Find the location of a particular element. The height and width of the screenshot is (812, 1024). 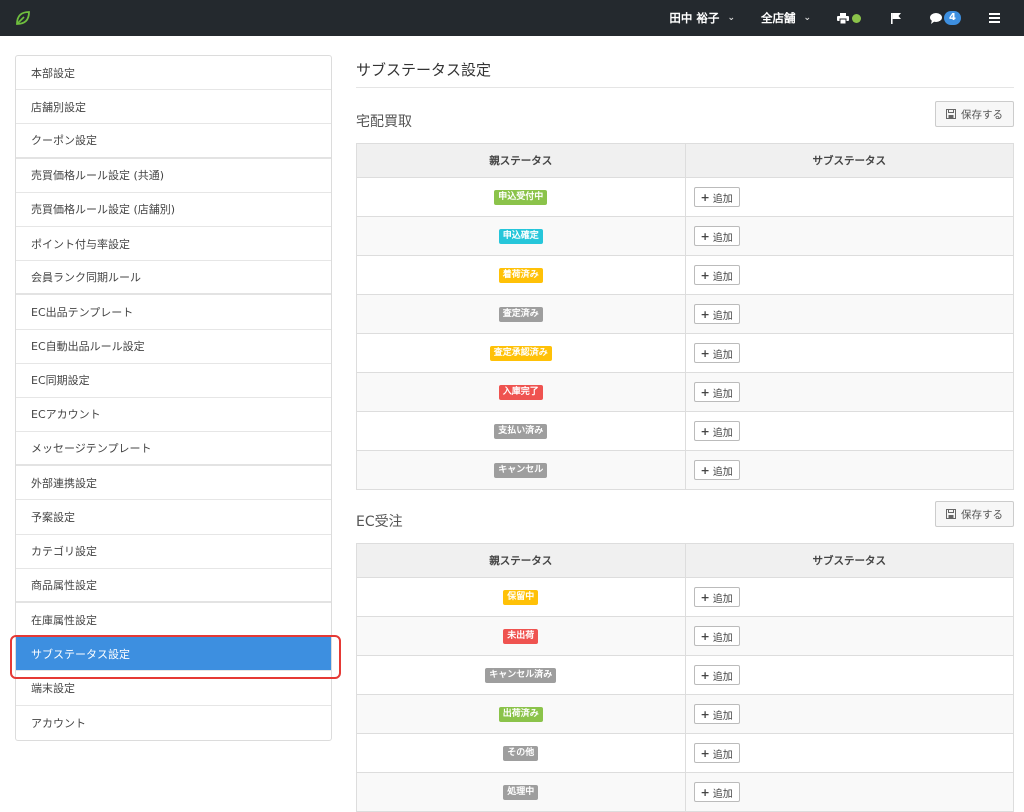

parent-status-cell: 着荷済み is located at coordinates (521, 275).